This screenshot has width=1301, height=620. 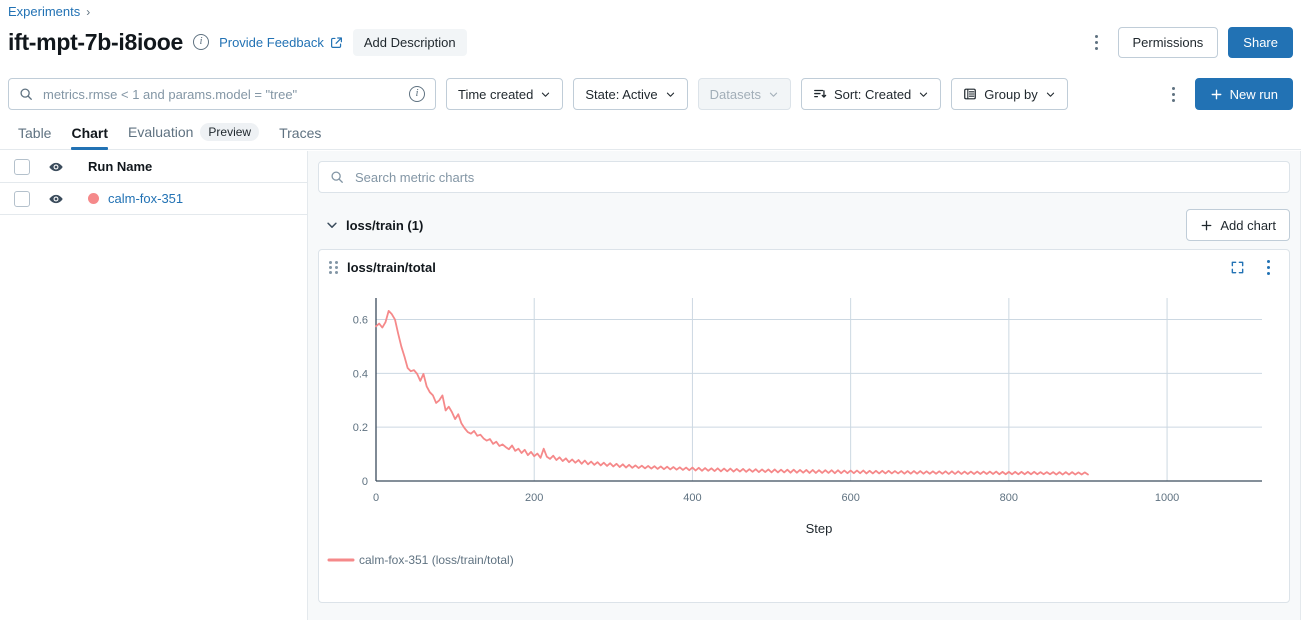 What do you see at coordinates (96, 41) in the screenshot?
I see `page-title: ift-mpt-7b-i8iooe` at bounding box center [96, 41].